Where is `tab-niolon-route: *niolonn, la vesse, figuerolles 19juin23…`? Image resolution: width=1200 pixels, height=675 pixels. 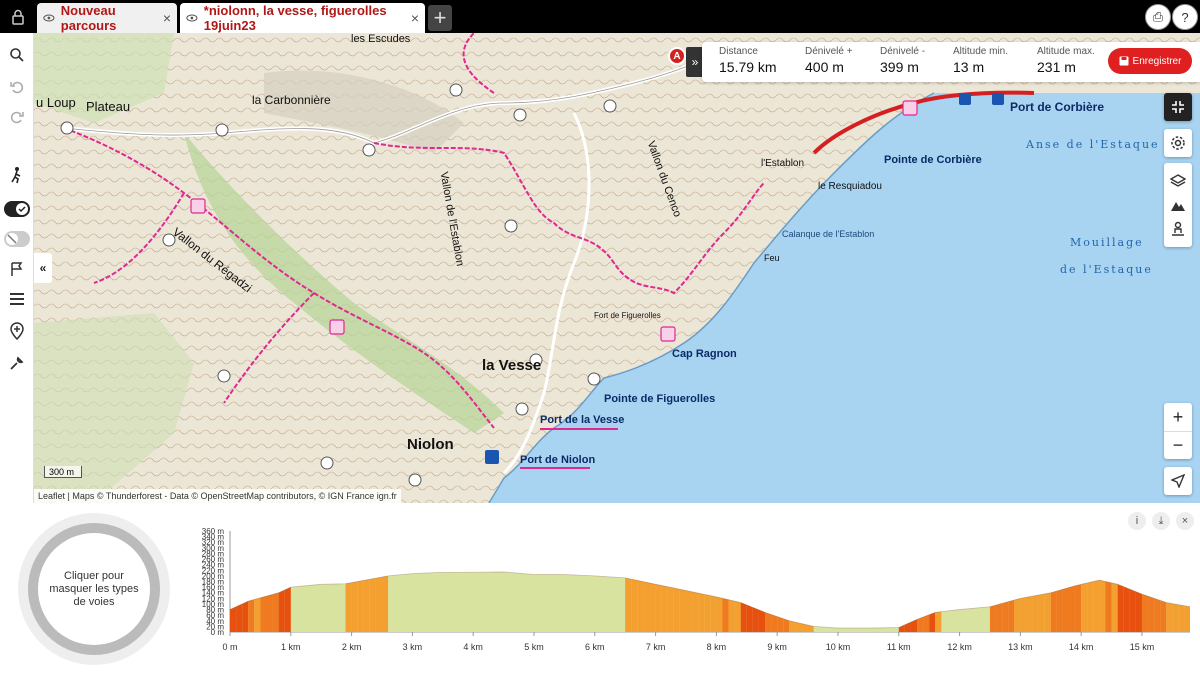
tab-niolon-route: *niolonn, la vesse, figuerolles 19juin23… is located at coordinates (302, 18).